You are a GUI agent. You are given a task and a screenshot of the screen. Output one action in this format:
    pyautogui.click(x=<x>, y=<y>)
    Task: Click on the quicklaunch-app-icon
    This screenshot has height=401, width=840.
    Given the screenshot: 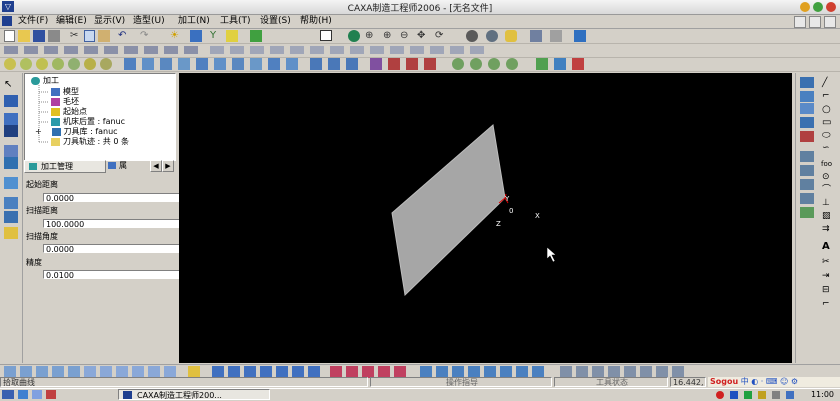 What is the action you would take?
    pyautogui.click(x=51, y=394)
    